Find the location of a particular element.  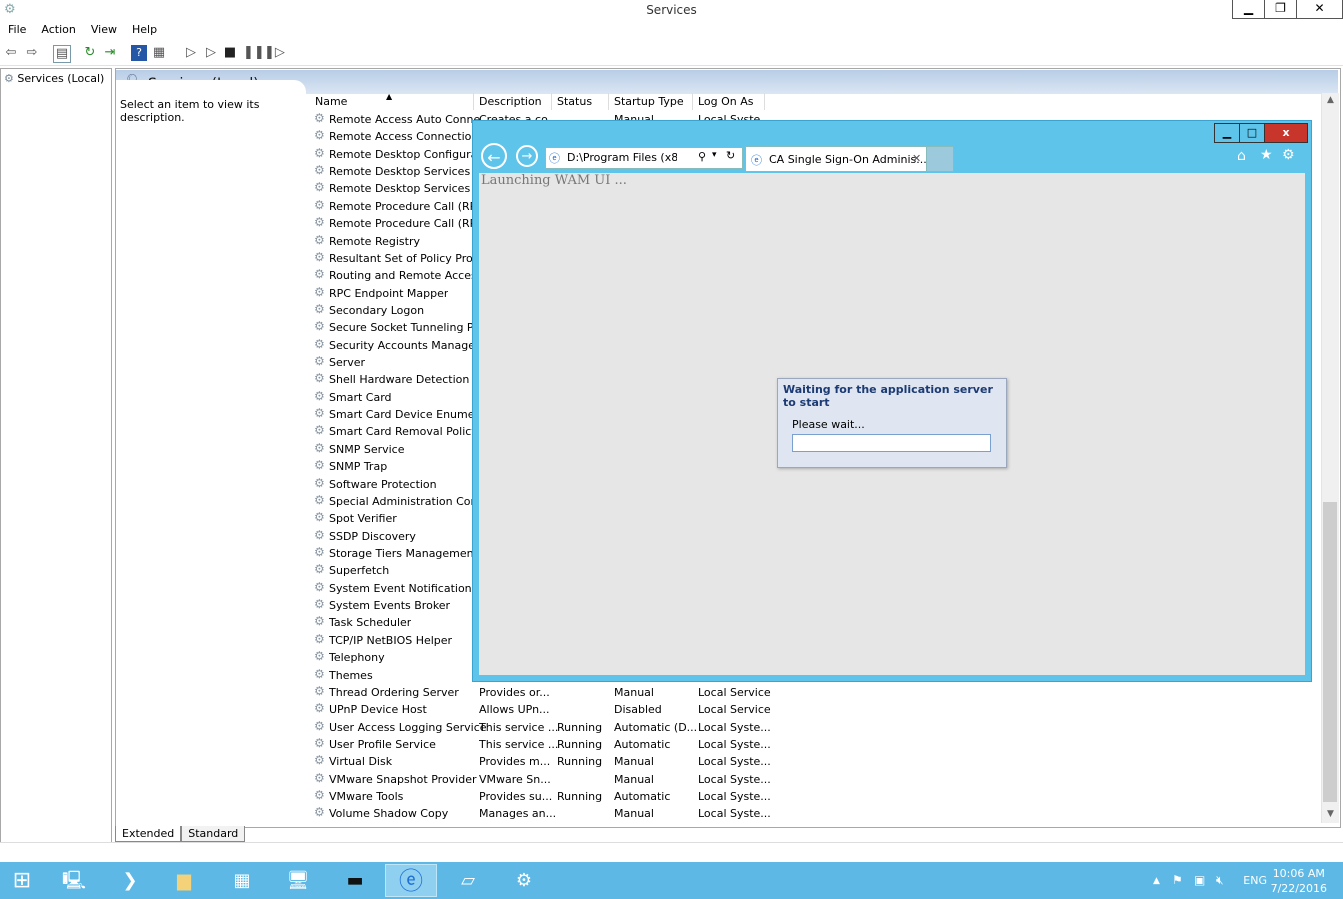

browser-tab: ⓔ CA Single Sign-On Adminis... ✕ is located at coordinates (836, 159).